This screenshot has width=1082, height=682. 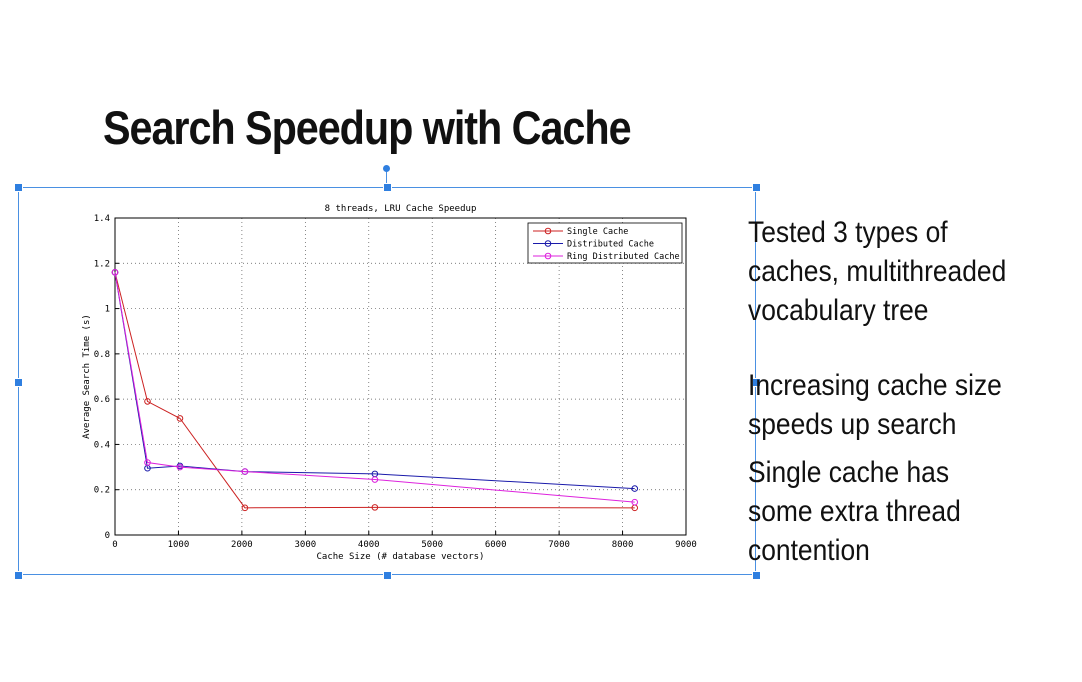 What do you see at coordinates (875, 405) in the screenshot?
I see `bullet-2: Increasing cache size speeds up search` at bounding box center [875, 405].